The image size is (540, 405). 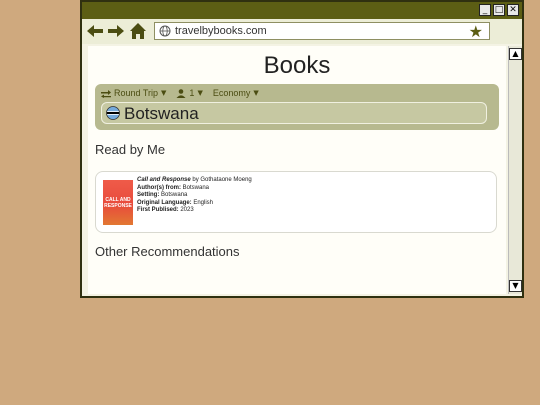 I want to click on person-icon, so click(x=181, y=93).